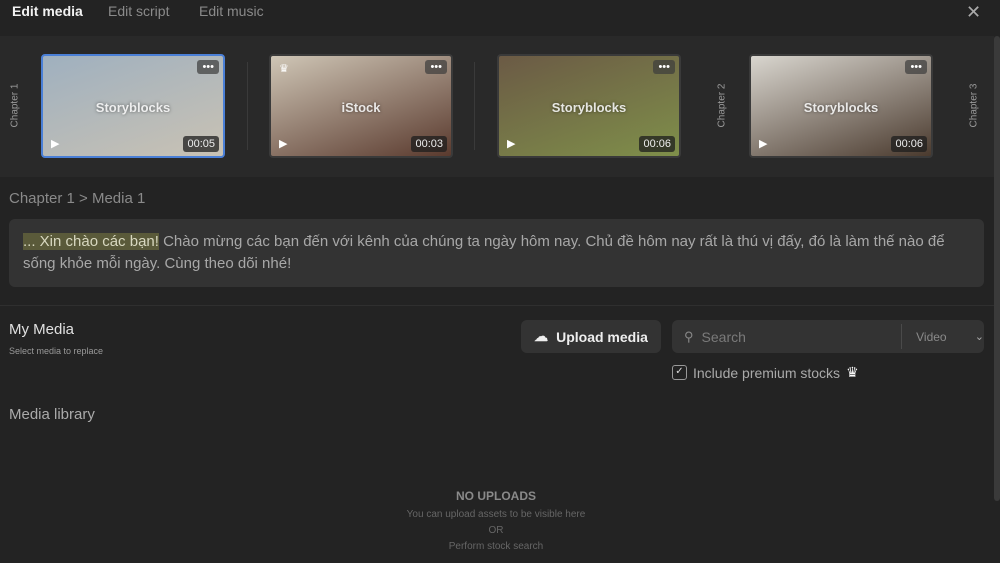  Describe the element at coordinates (496, 546) in the screenshot. I see `stock-search-hint: Perform stock search` at that location.